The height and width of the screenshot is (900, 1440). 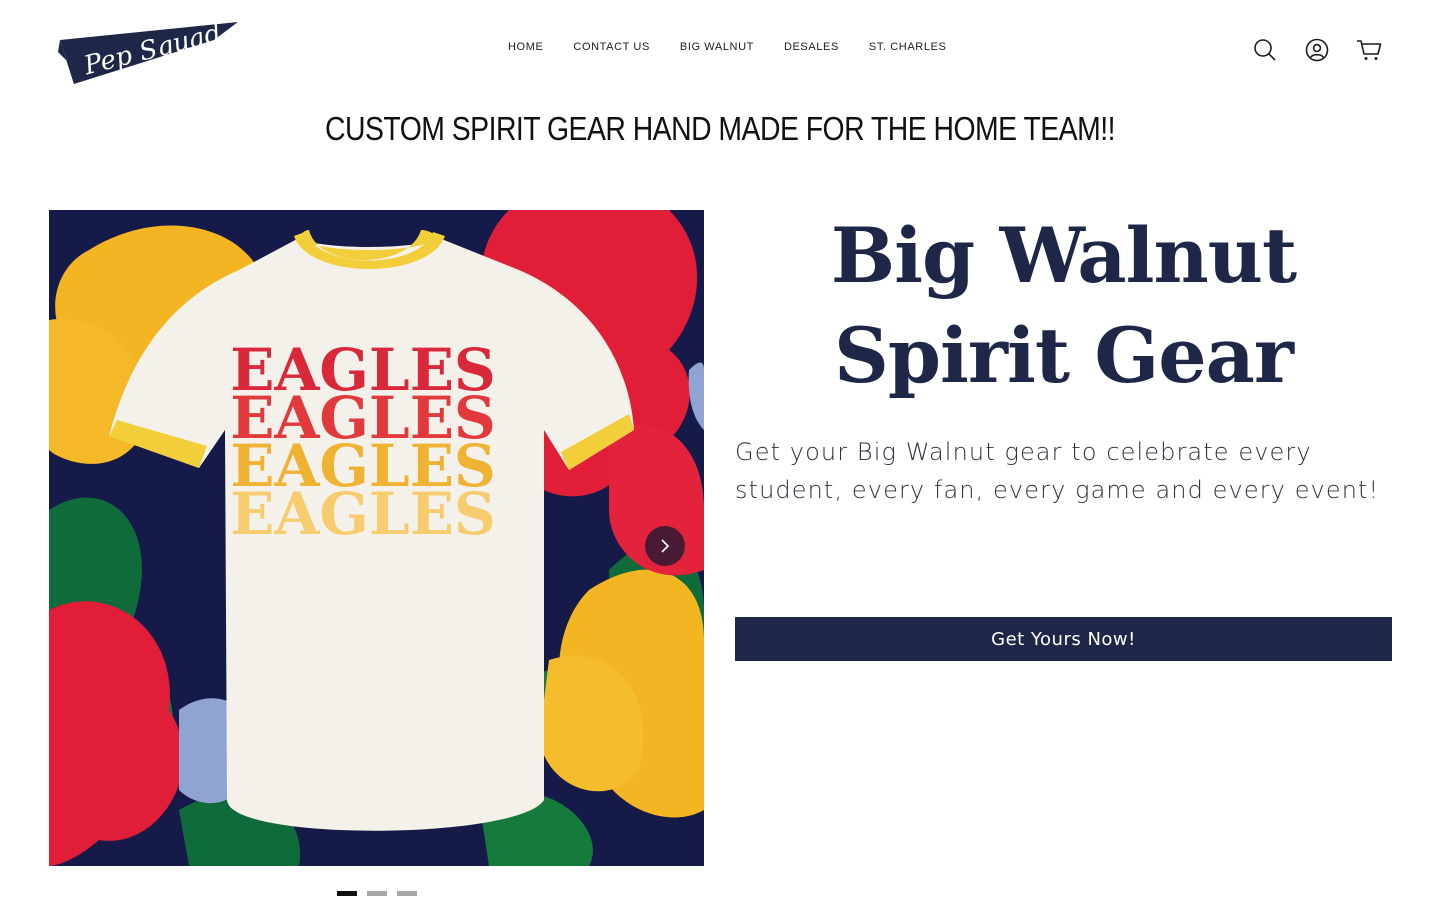 I want to click on logo-text: Pep Squad, so click(x=152, y=49).